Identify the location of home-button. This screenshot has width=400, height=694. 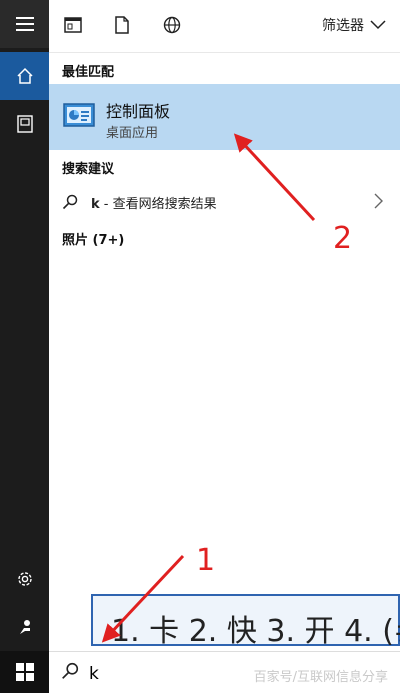
(24, 76).